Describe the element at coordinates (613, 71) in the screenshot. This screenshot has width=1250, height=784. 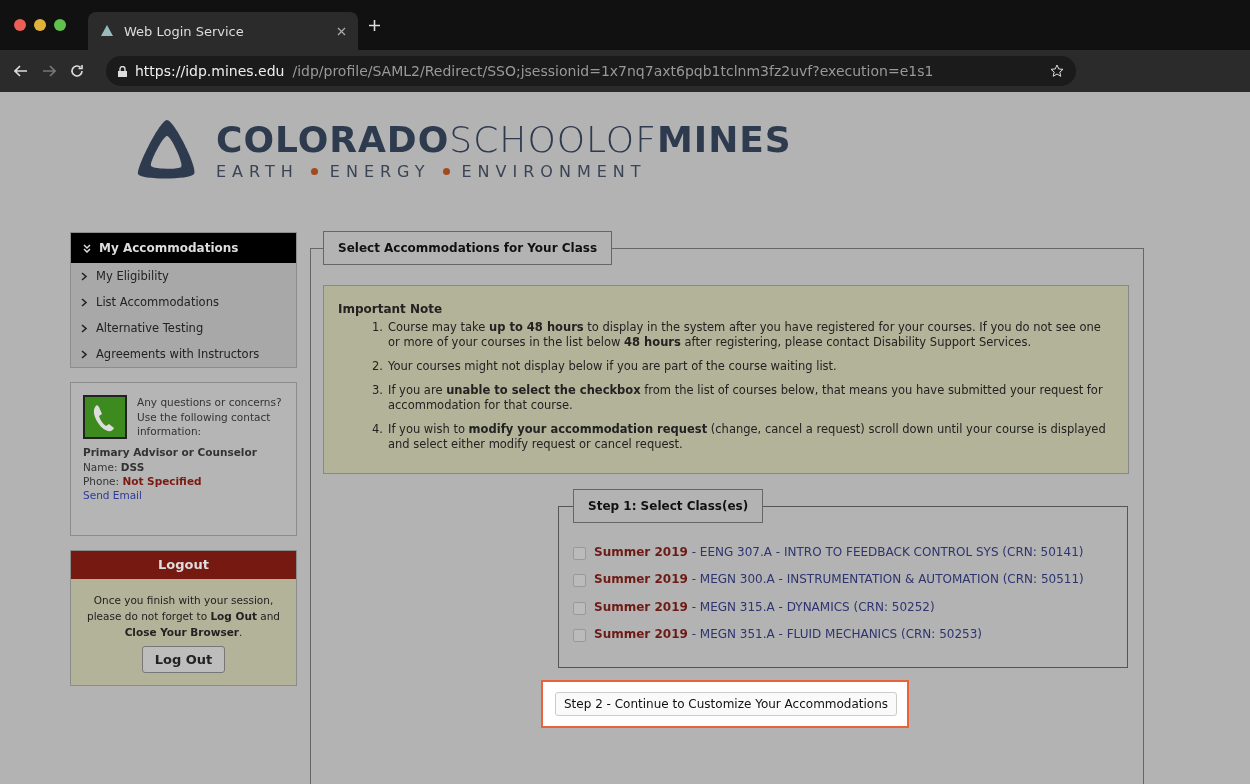
I see `url-path: /idp/profile/SAML2/Redirect/SSO;jsessionid=1x7nq7axt6pqb1tclnm3fz2uvf?execution=e1s1` at that location.